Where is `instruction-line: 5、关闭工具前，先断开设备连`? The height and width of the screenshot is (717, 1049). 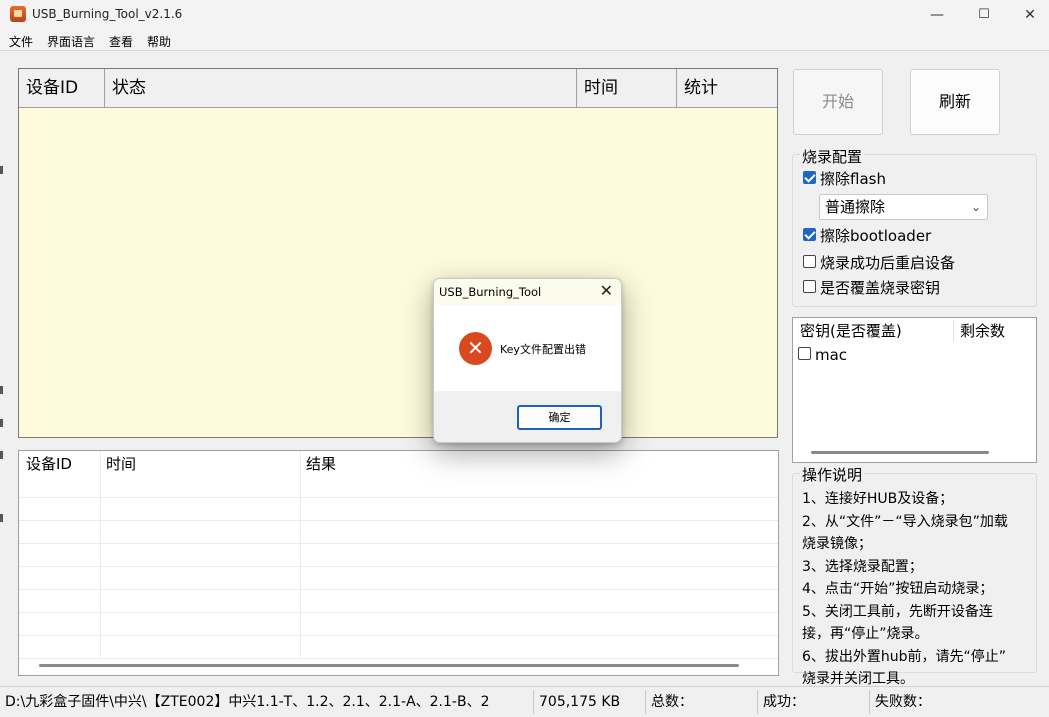
instruction-line: 5、关闭工具前，先断开设备连 is located at coordinates (897, 611).